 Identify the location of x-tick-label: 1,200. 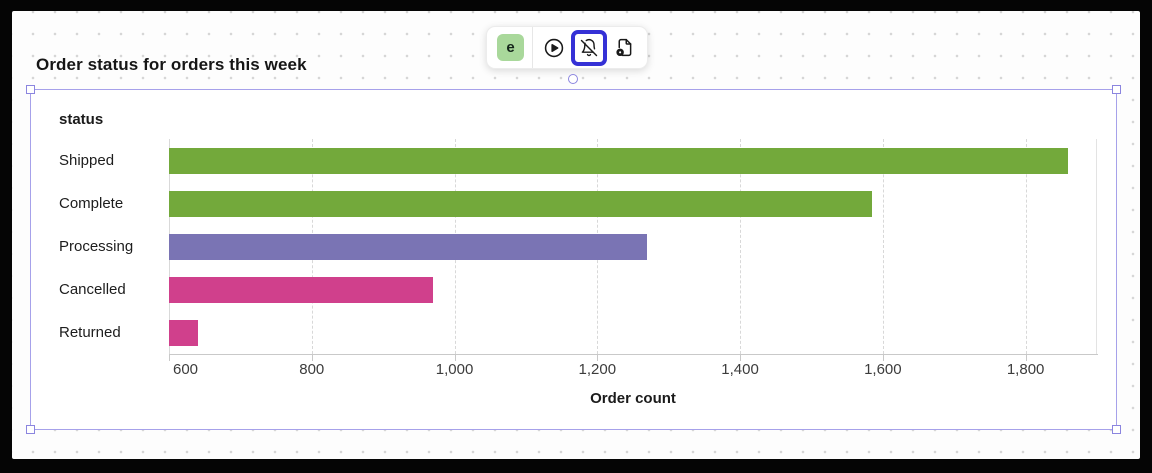
(597, 369).